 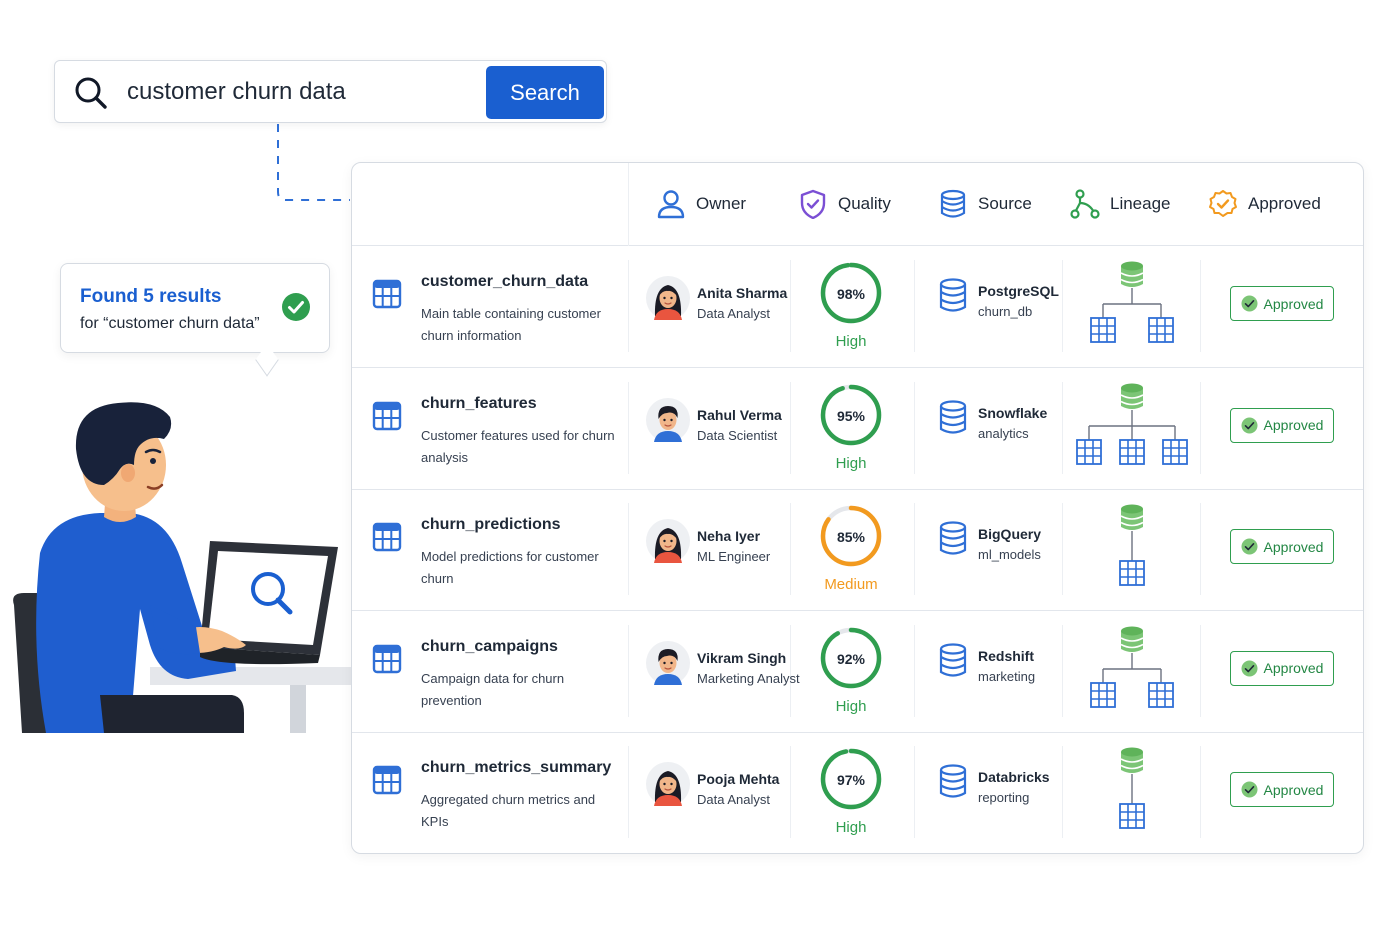 I want to click on header-lineage: Lineage, so click(x=1120, y=204).